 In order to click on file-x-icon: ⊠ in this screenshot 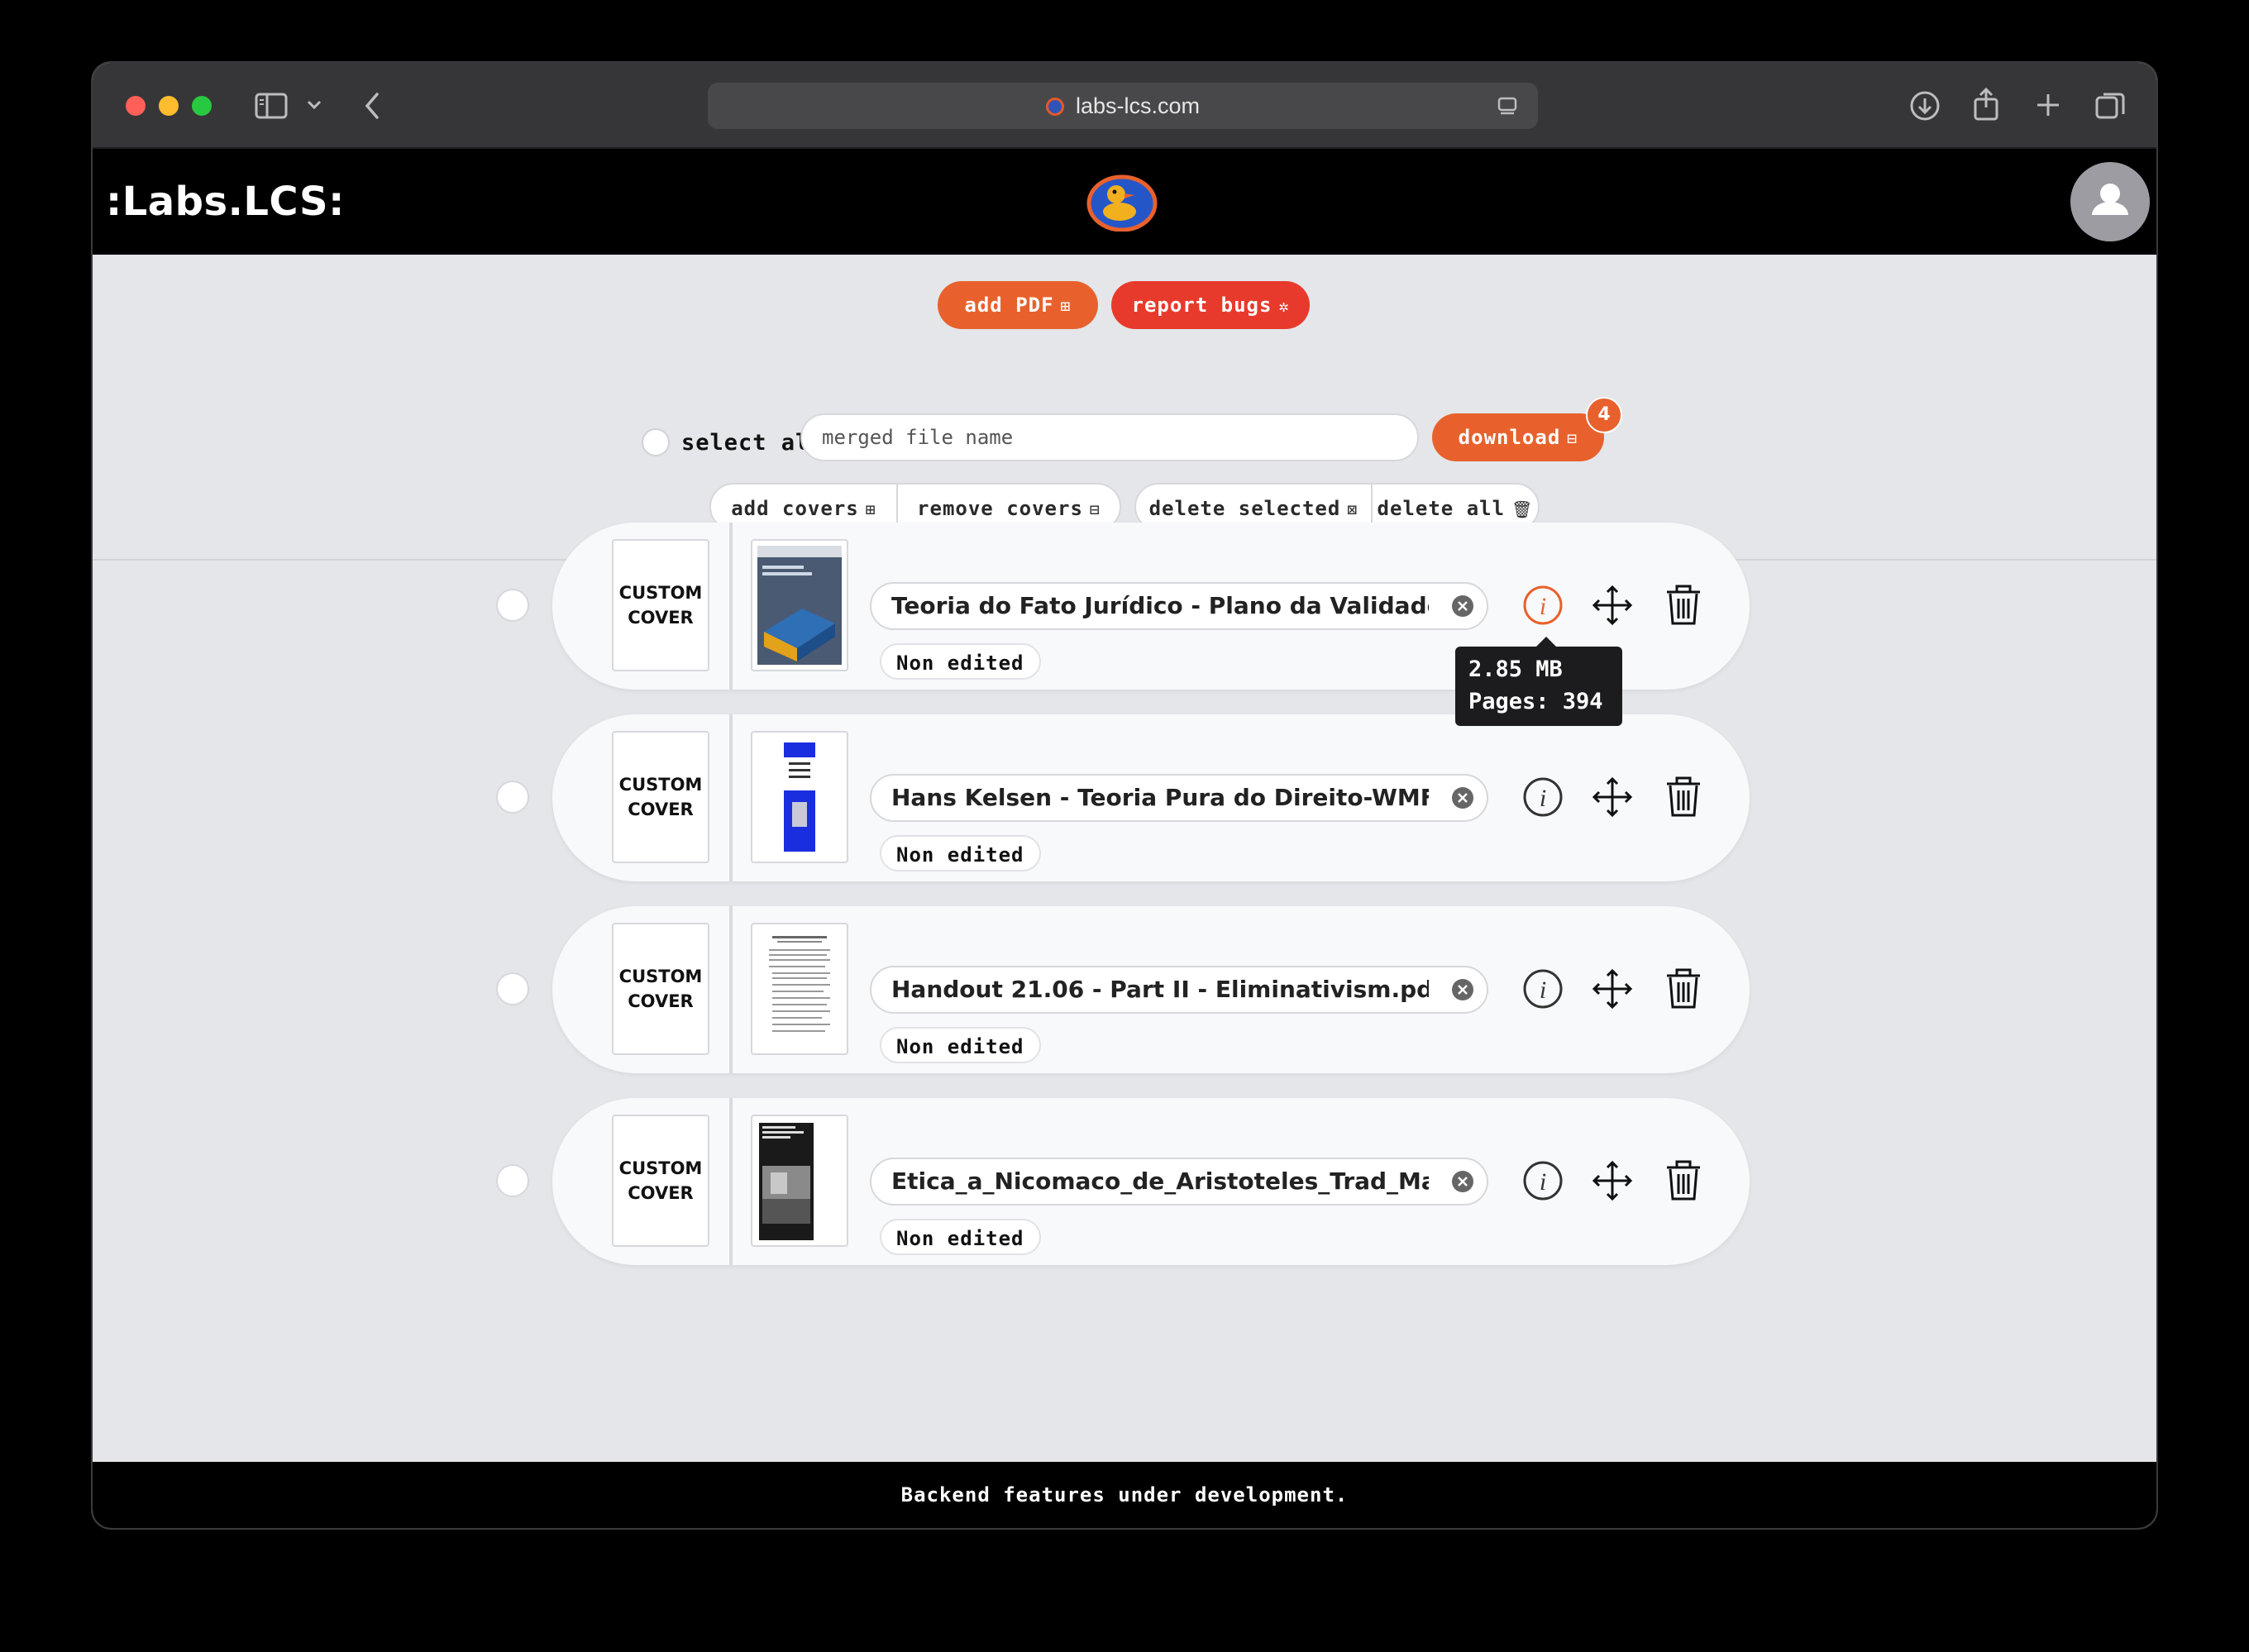, I will do `click(1352, 509)`.